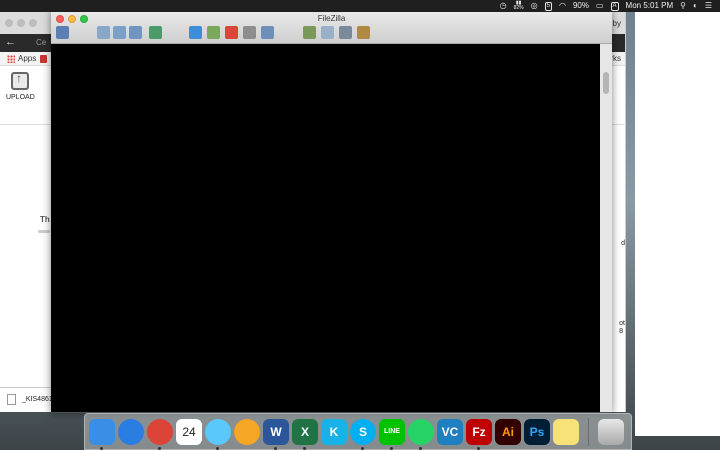  I want to click on apps-grid-icon, so click(11, 59).